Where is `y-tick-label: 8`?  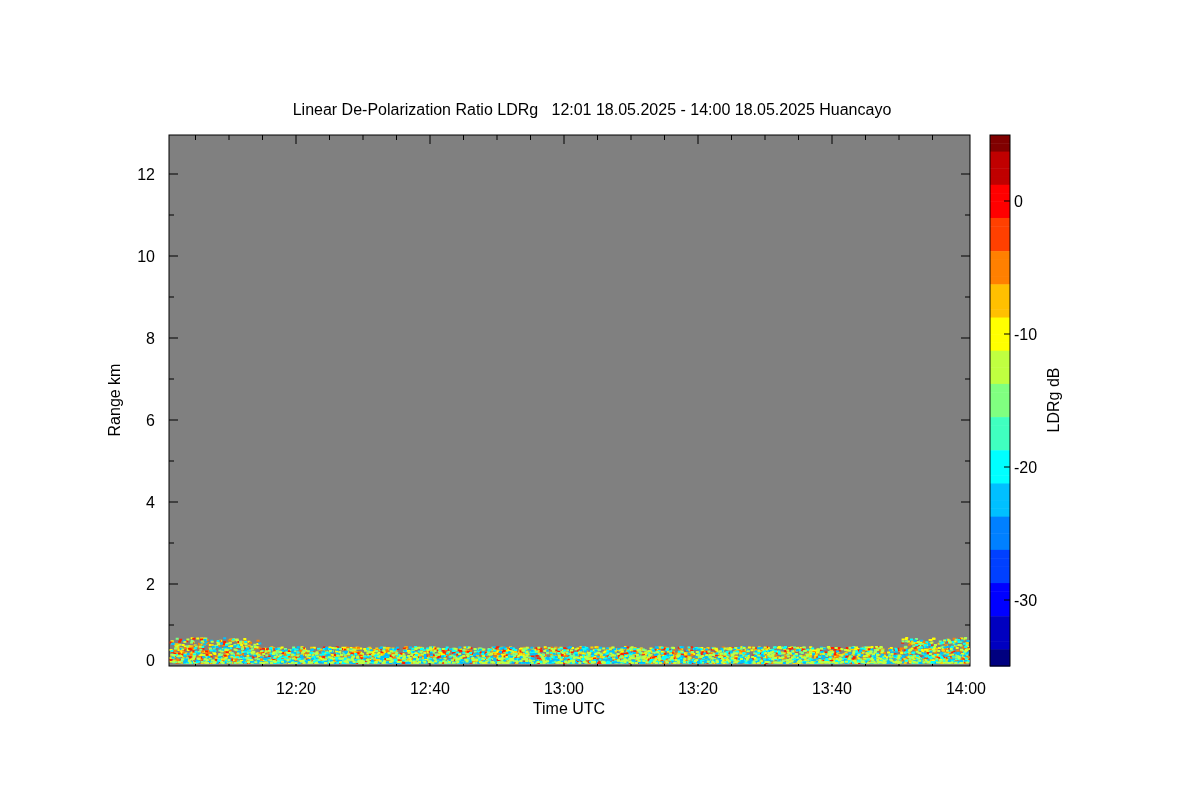
y-tick-label: 8 is located at coordinates (150, 338).